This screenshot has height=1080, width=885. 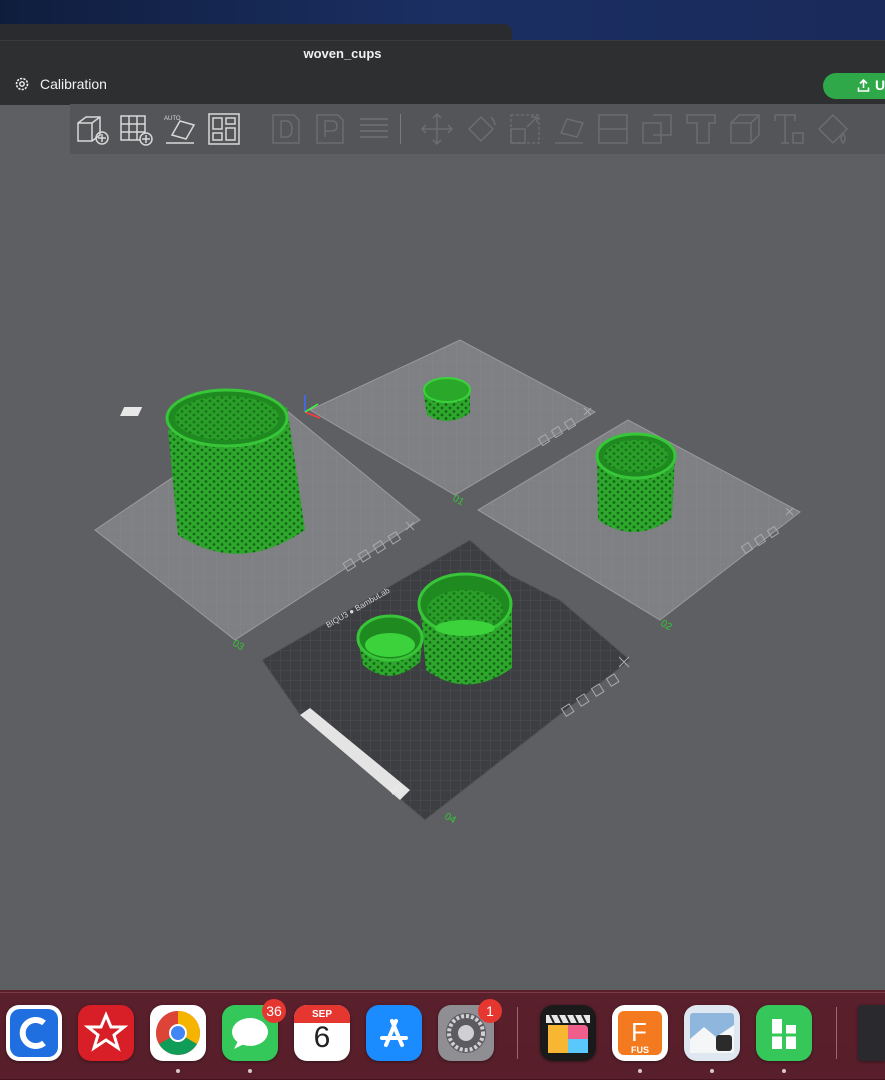 What do you see at coordinates (256, 32) in the screenshot?
I see `background-window` at bounding box center [256, 32].